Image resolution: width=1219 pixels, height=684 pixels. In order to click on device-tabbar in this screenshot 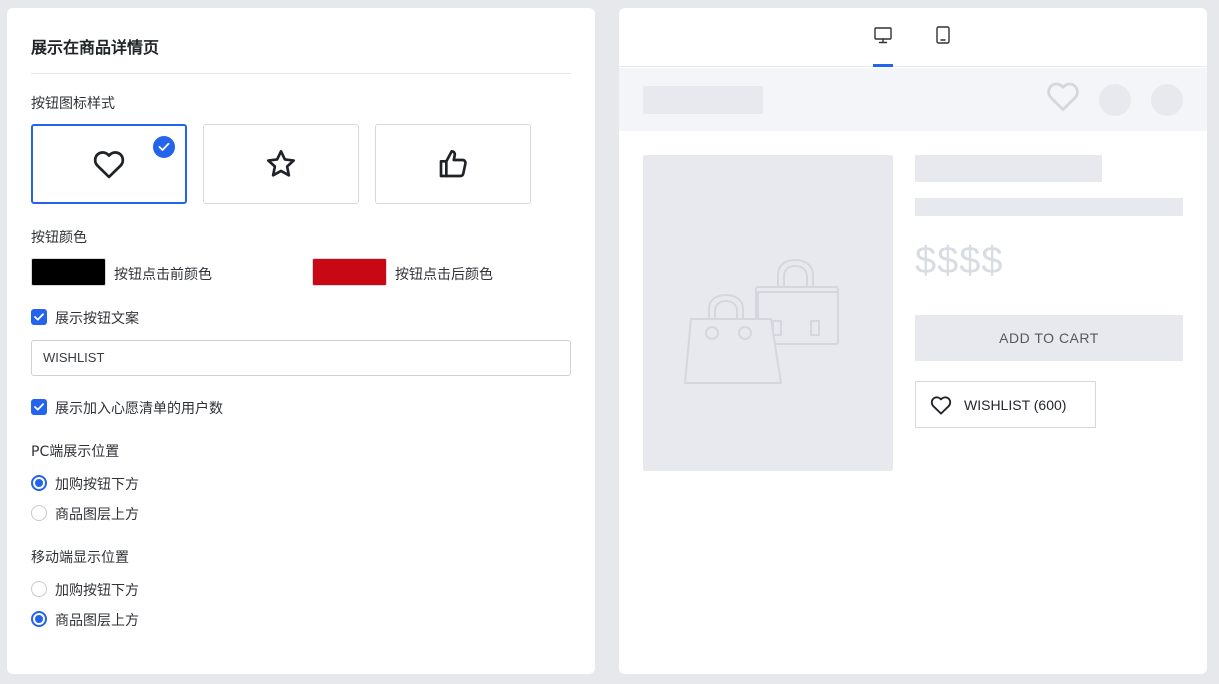, I will do `click(913, 37)`.